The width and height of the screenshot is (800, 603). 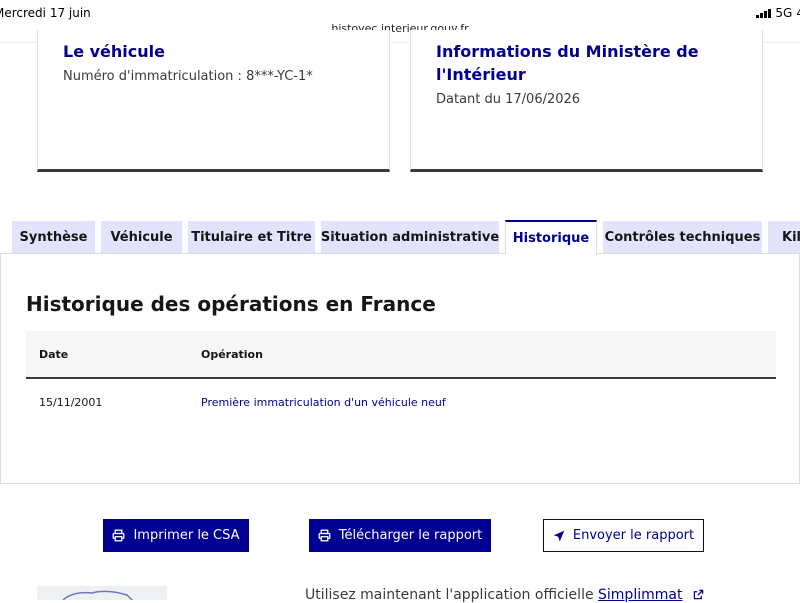 I want to click on status-bar: Mercredi 17 juin 5G 4, so click(x=400, y=12).